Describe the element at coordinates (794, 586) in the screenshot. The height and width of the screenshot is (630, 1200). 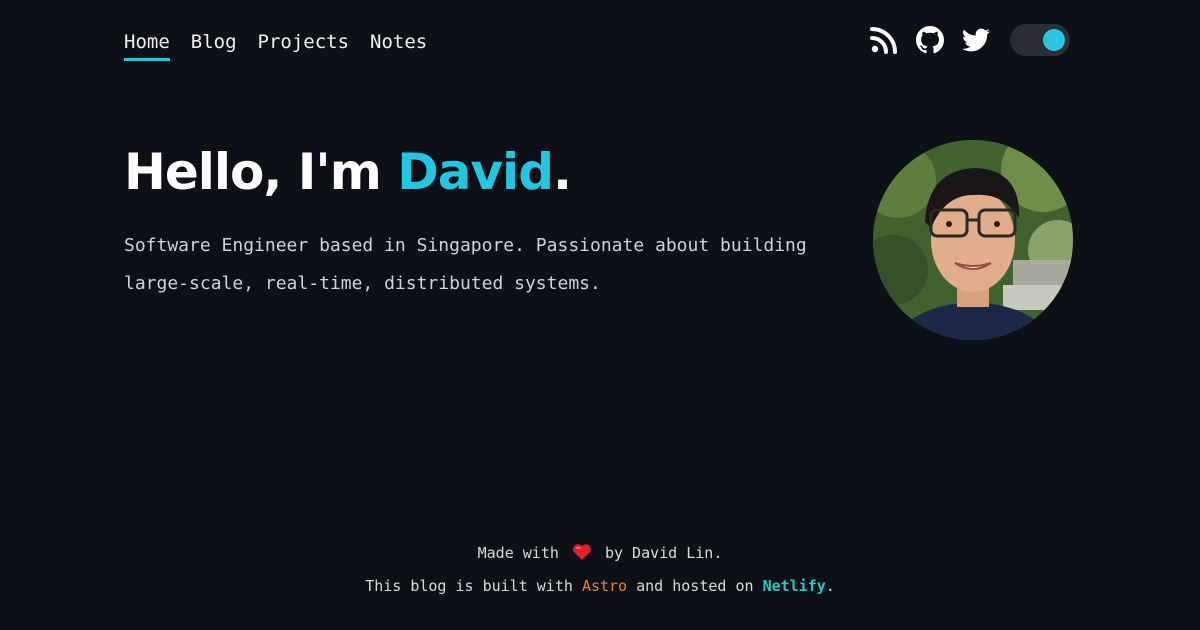
I see `netlify-link: Netlify` at that location.